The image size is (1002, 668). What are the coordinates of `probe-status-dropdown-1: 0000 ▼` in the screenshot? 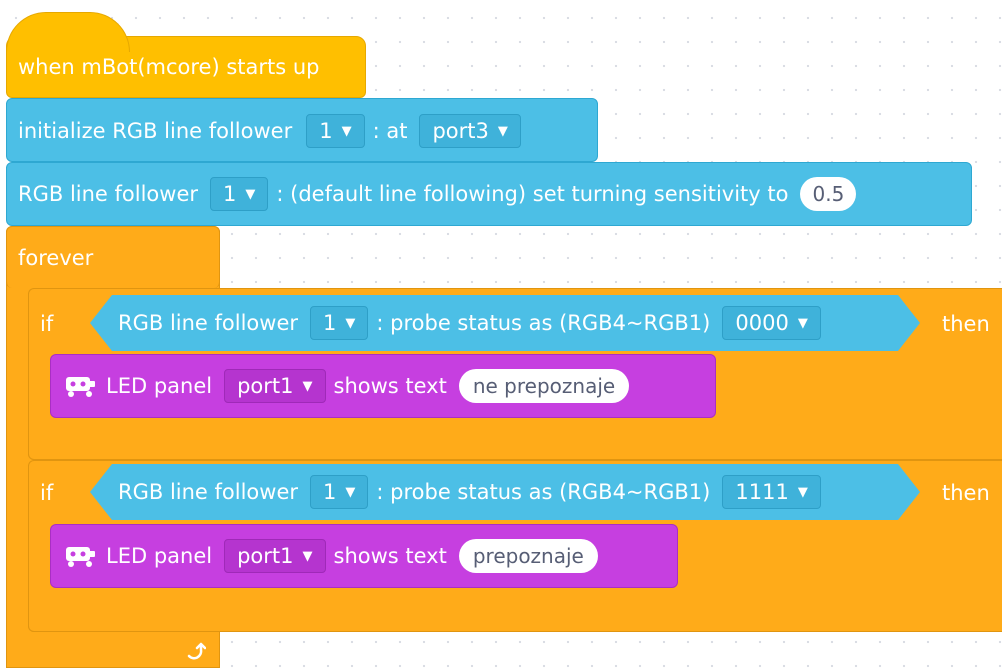 It's located at (771, 323).